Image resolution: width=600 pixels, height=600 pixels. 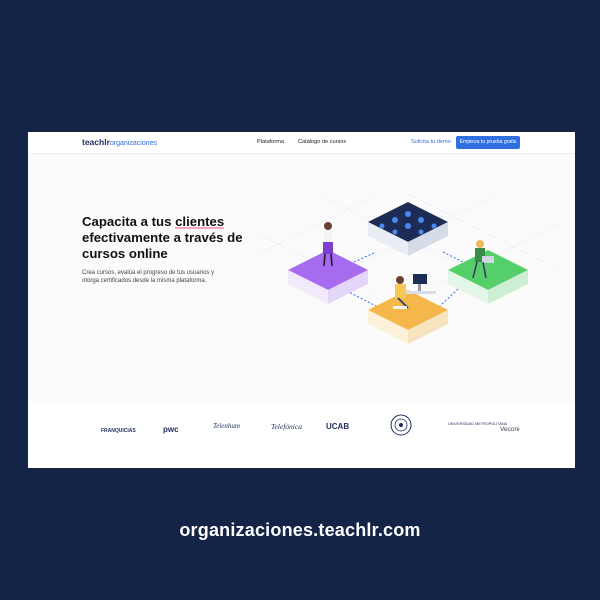 I want to click on purple-tile, so click(x=328, y=263).